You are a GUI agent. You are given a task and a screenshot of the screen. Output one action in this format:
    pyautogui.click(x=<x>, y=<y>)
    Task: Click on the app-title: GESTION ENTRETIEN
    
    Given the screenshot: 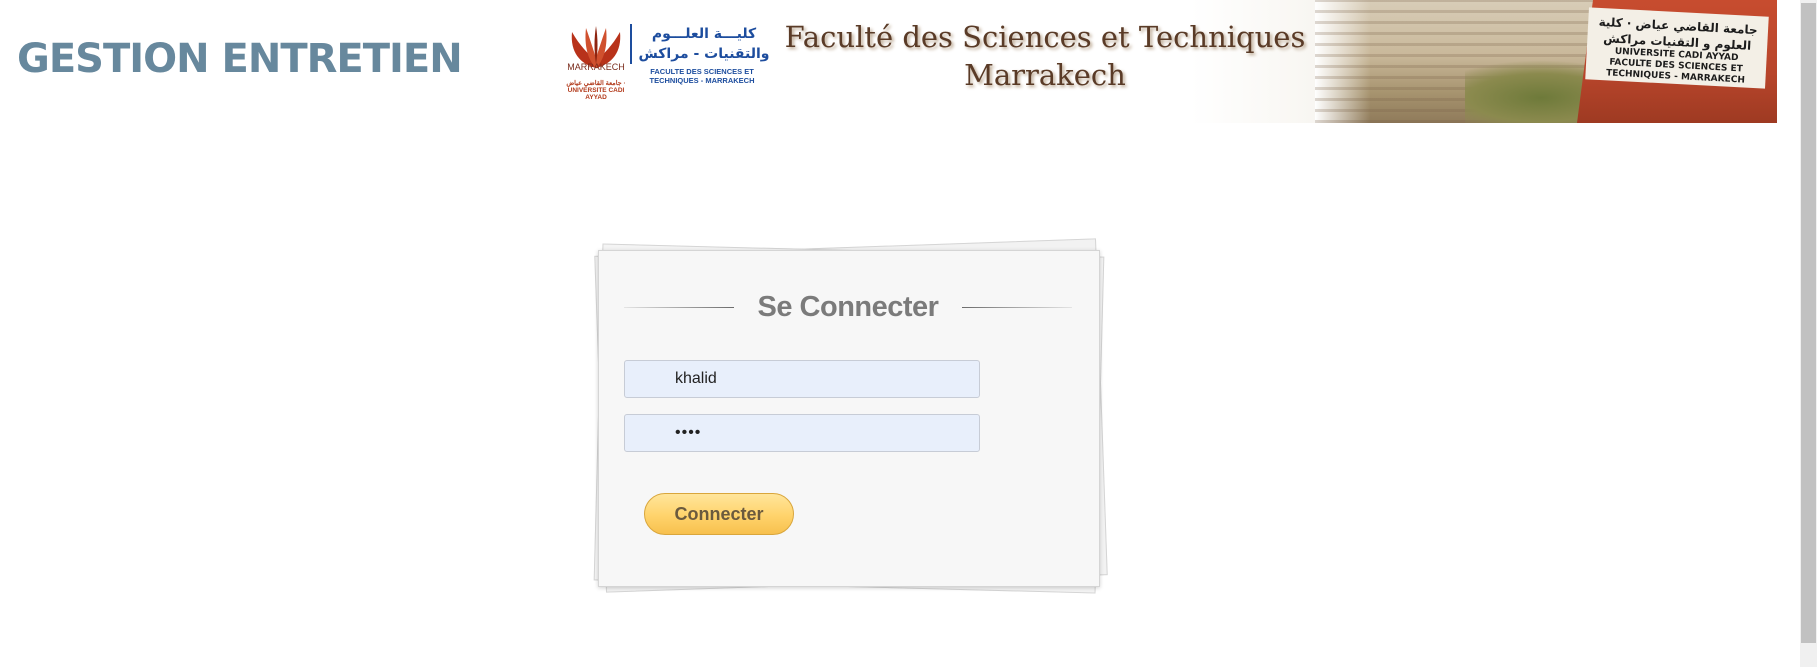 What is the action you would take?
    pyautogui.click(x=240, y=59)
    